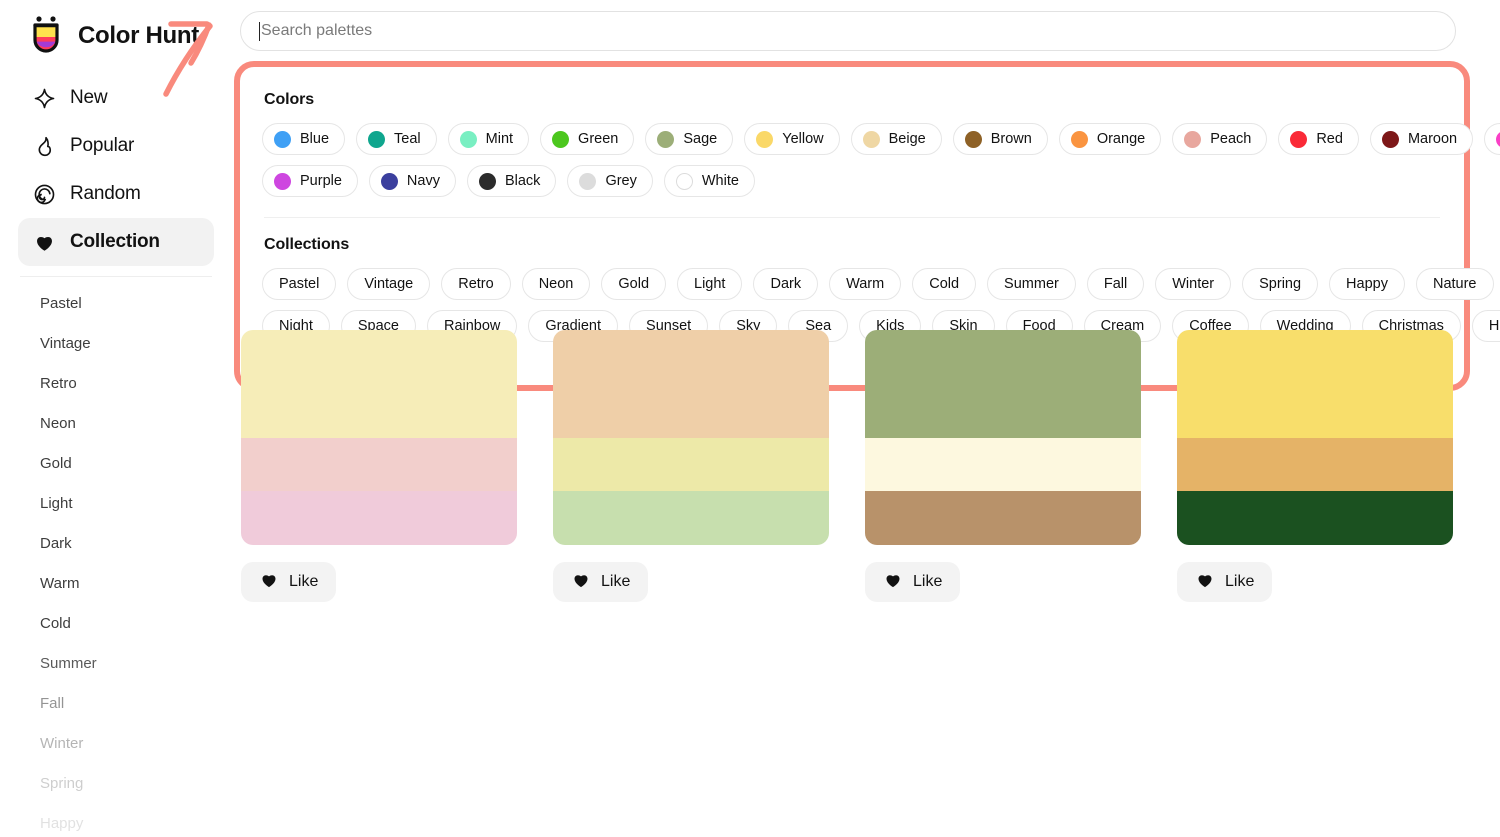  What do you see at coordinates (116, 194) in the screenshot?
I see `sidebar-item-random: Random` at bounding box center [116, 194].